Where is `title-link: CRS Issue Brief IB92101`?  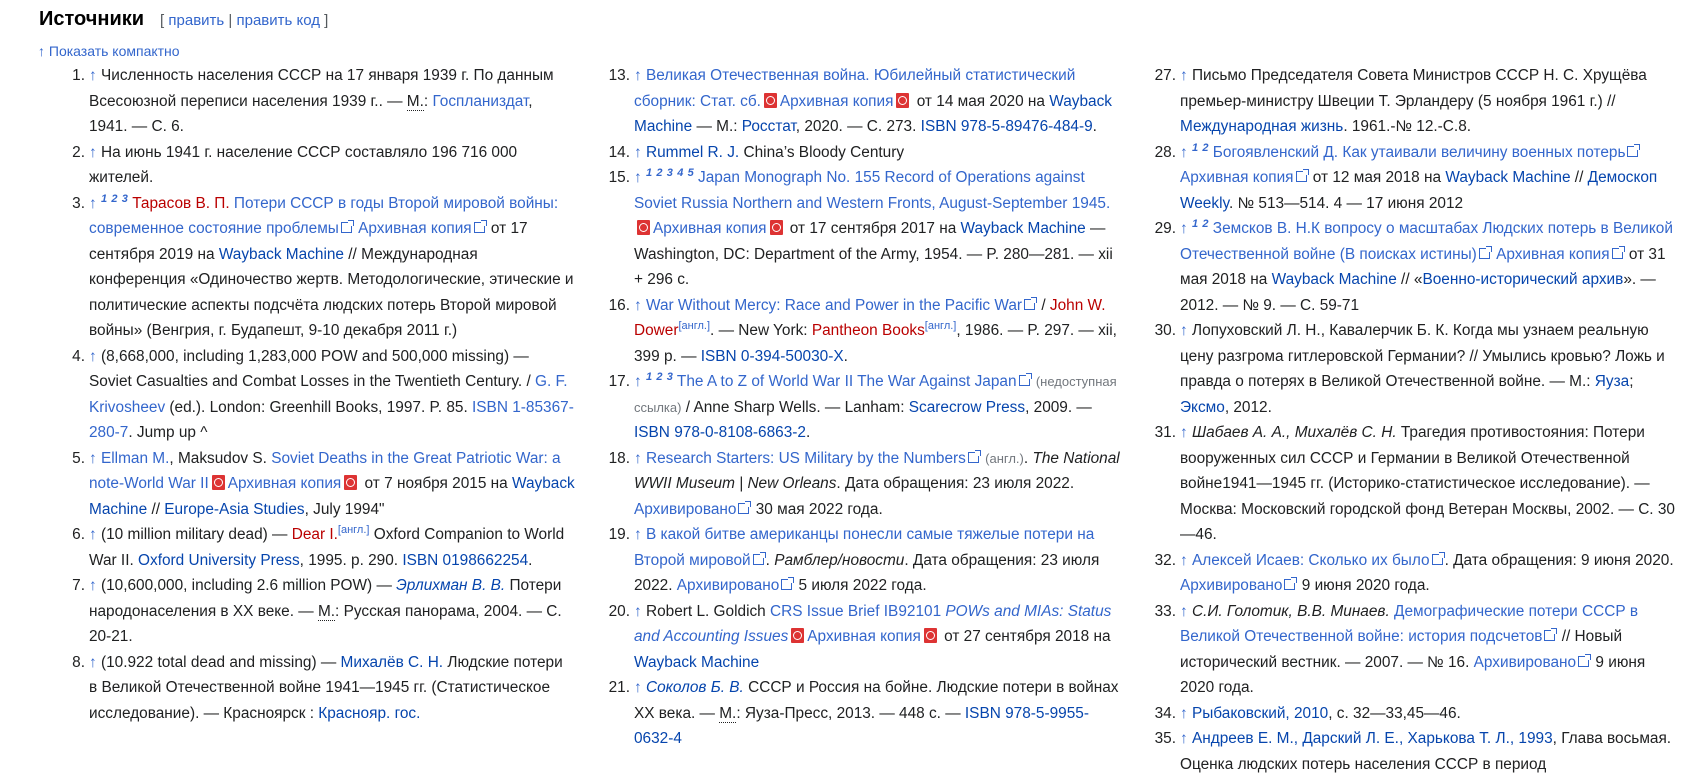
title-link: CRS Issue Brief IB92101 is located at coordinates (857, 611).